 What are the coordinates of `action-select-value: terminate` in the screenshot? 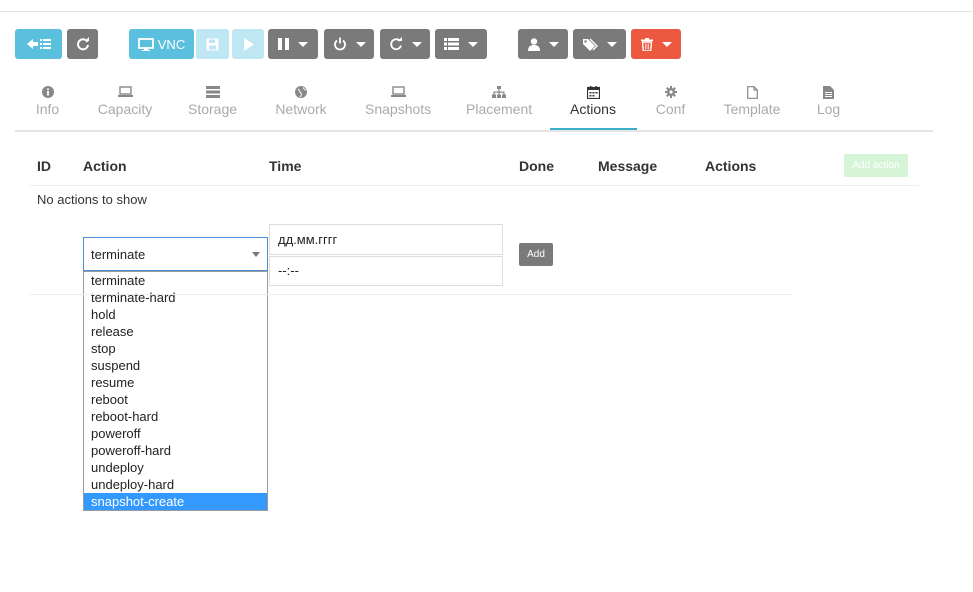 It's located at (118, 254).